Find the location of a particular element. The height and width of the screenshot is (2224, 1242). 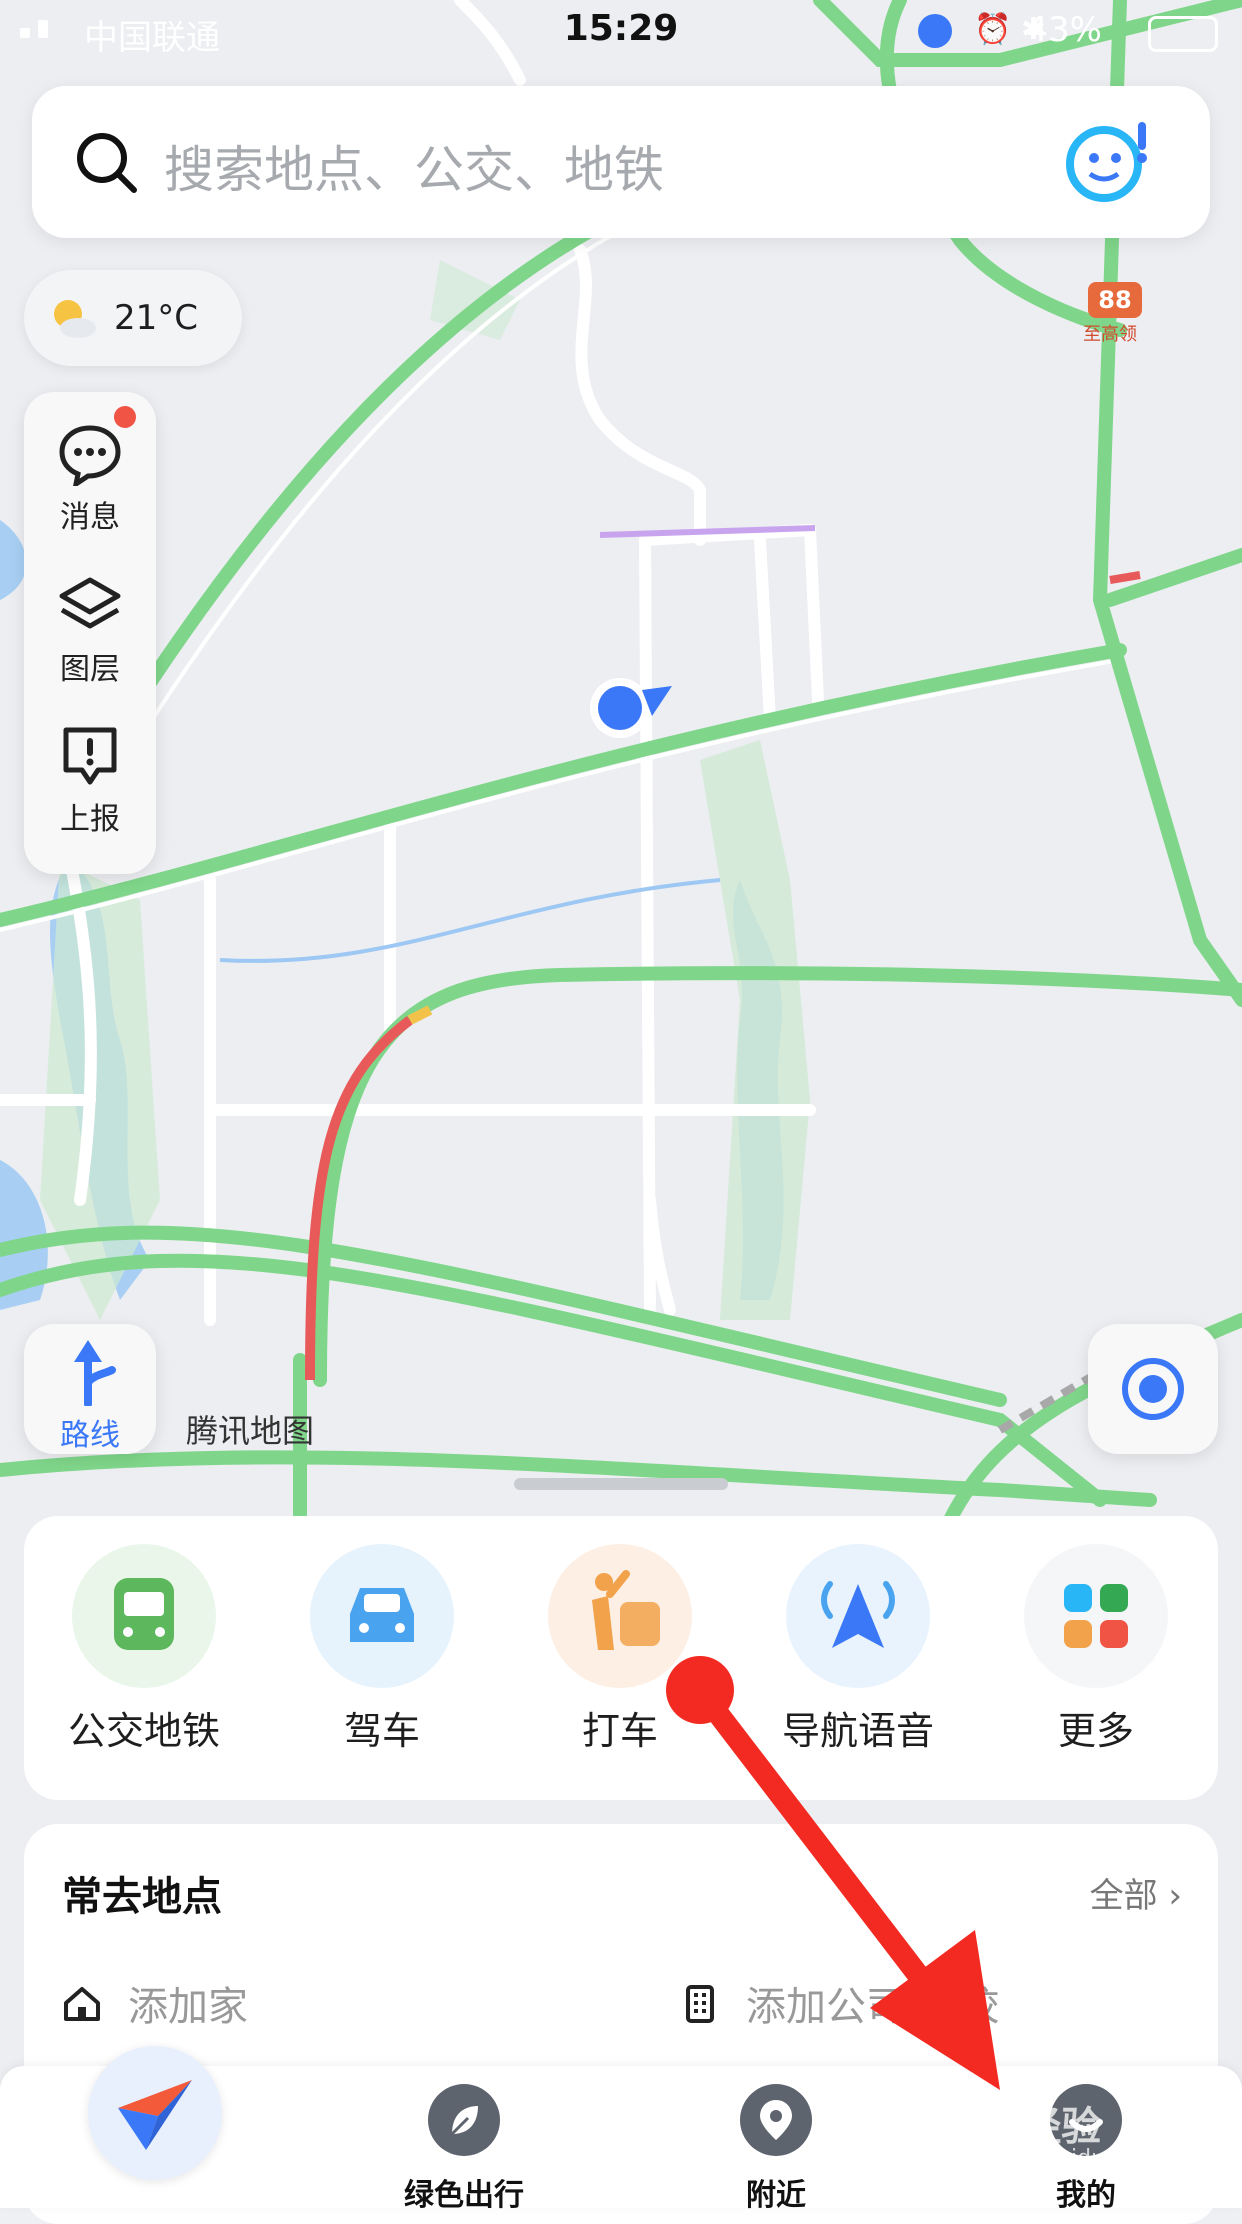

layers-label: 图层 is located at coordinates (90, 669).